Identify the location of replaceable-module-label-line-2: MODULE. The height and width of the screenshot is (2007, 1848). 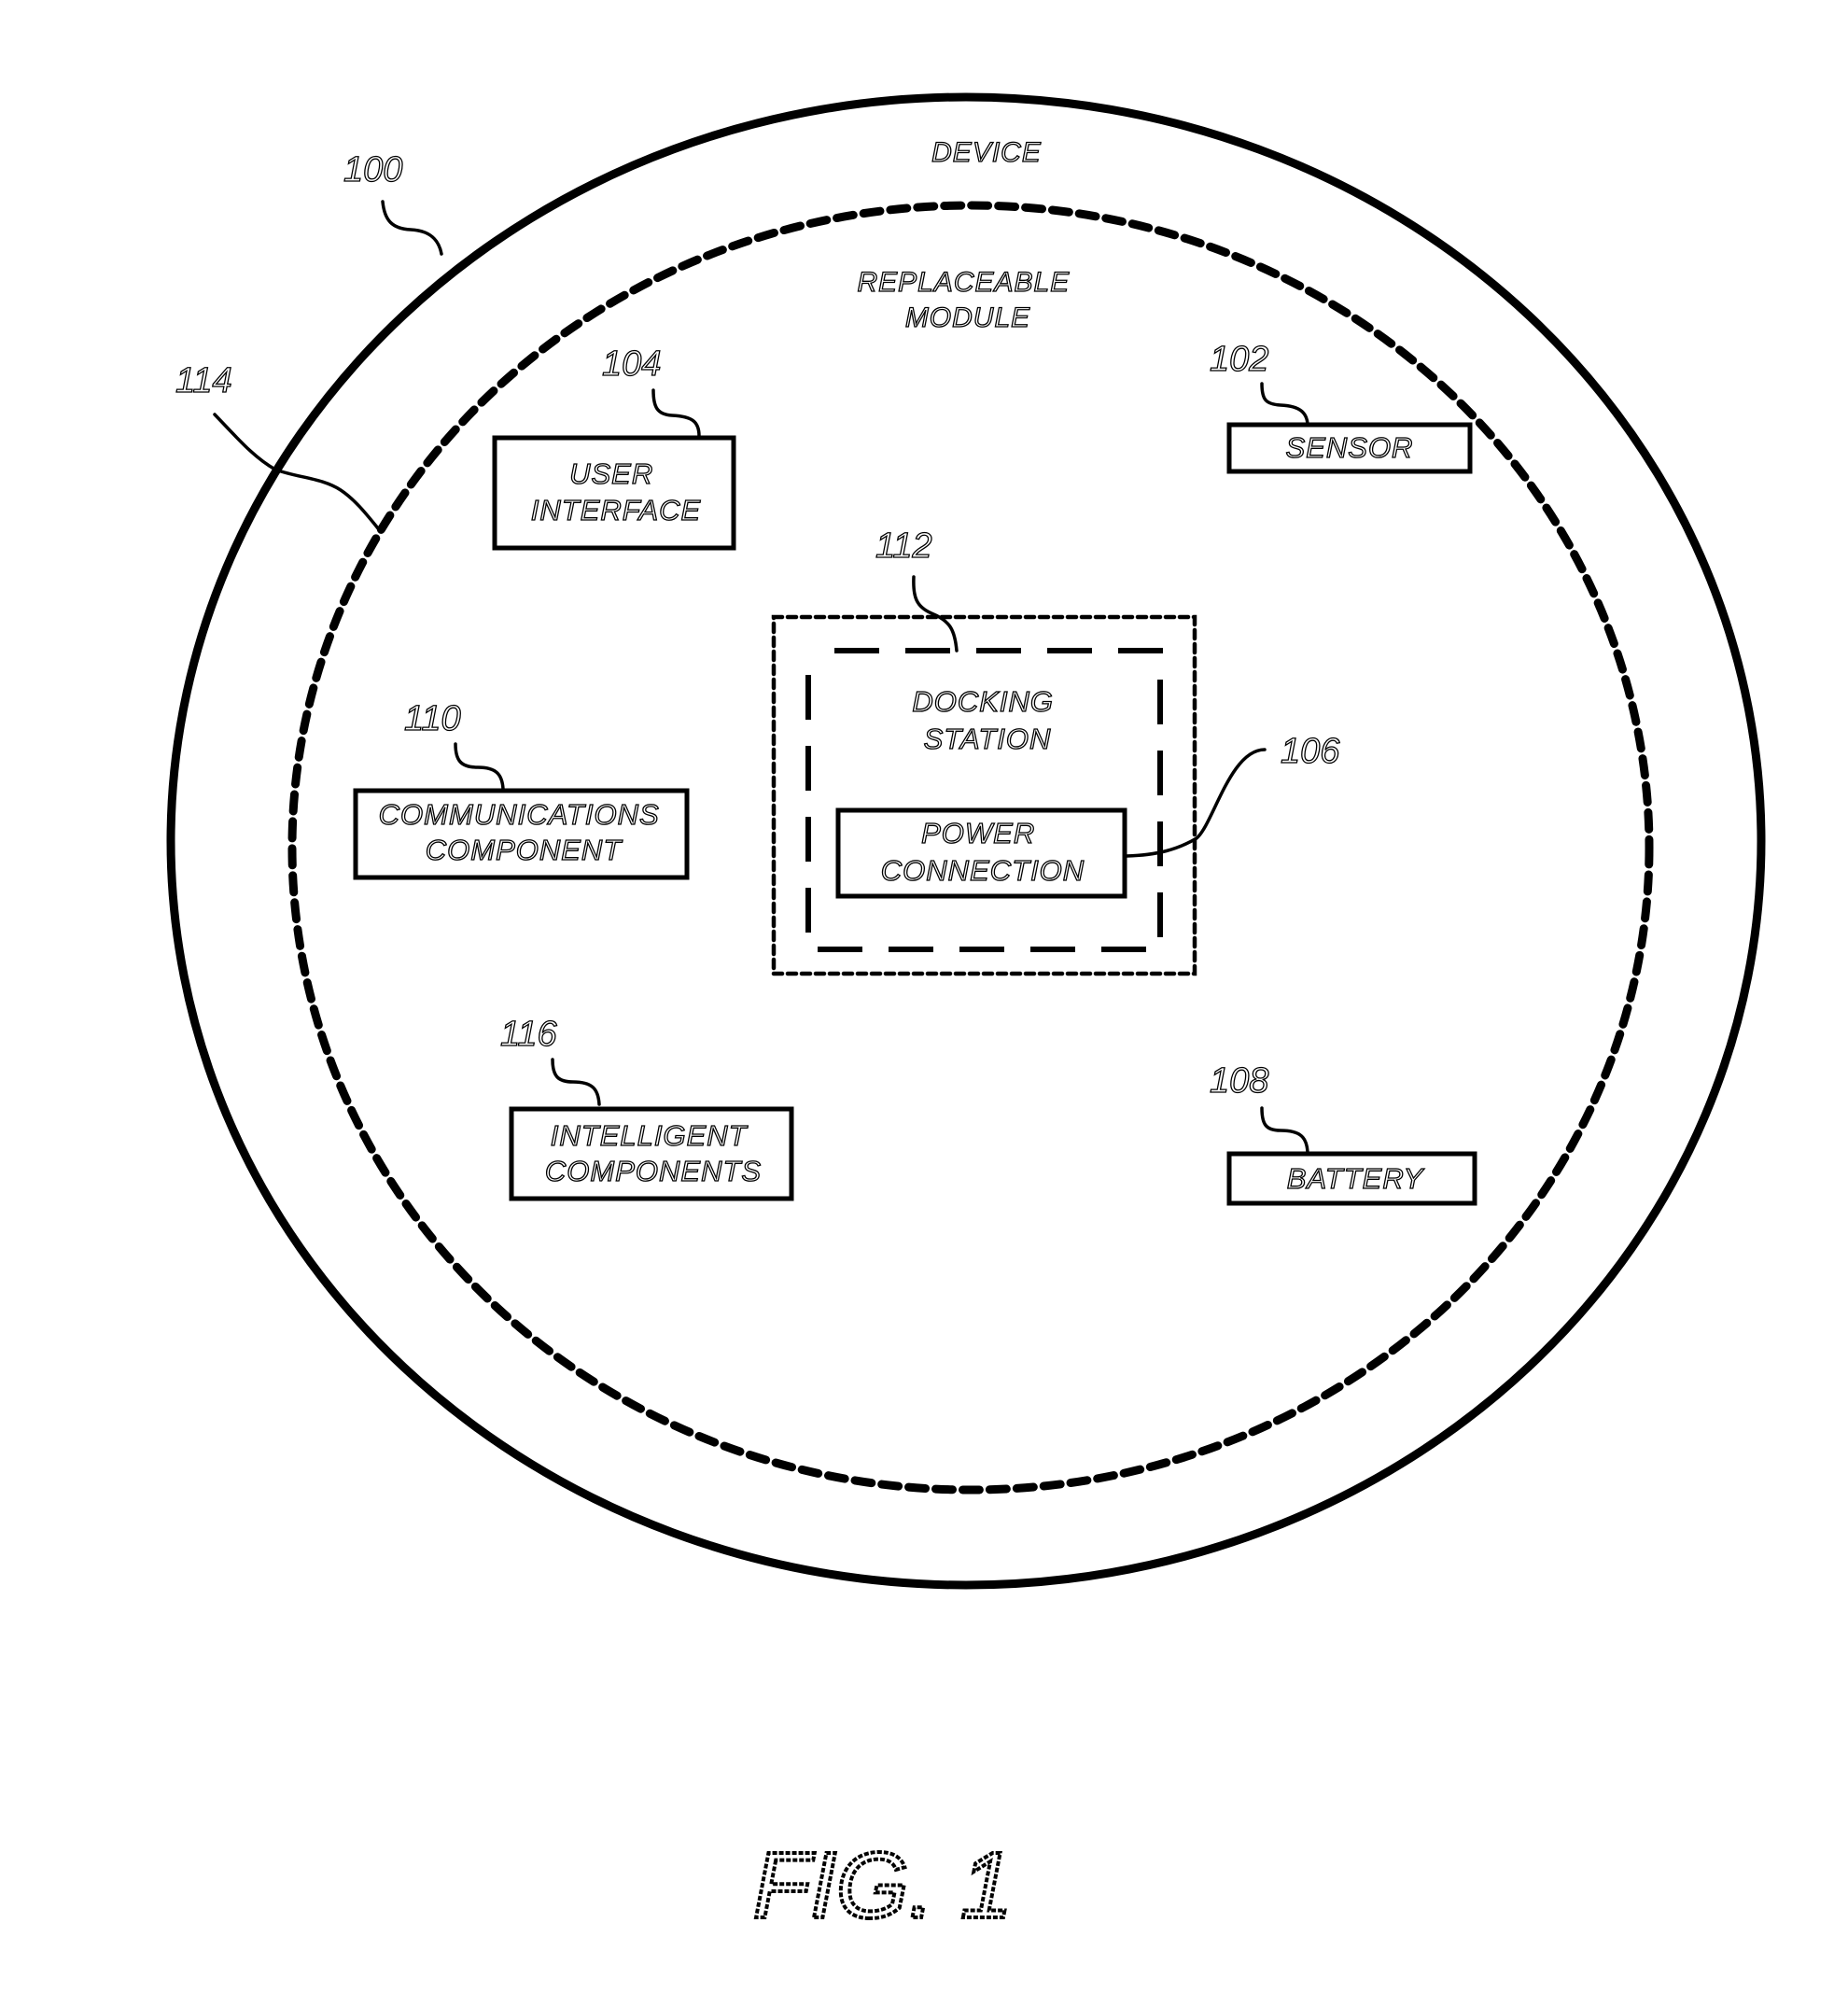
(967, 317).